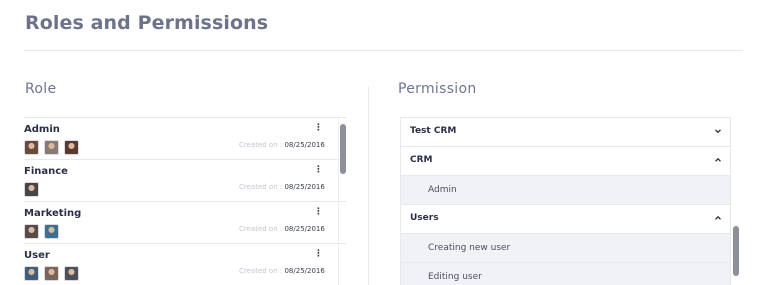 This screenshot has height=285, width=768. Describe the element at coordinates (565, 274) in the screenshot. I see `permission-item: Editing user` at that location.